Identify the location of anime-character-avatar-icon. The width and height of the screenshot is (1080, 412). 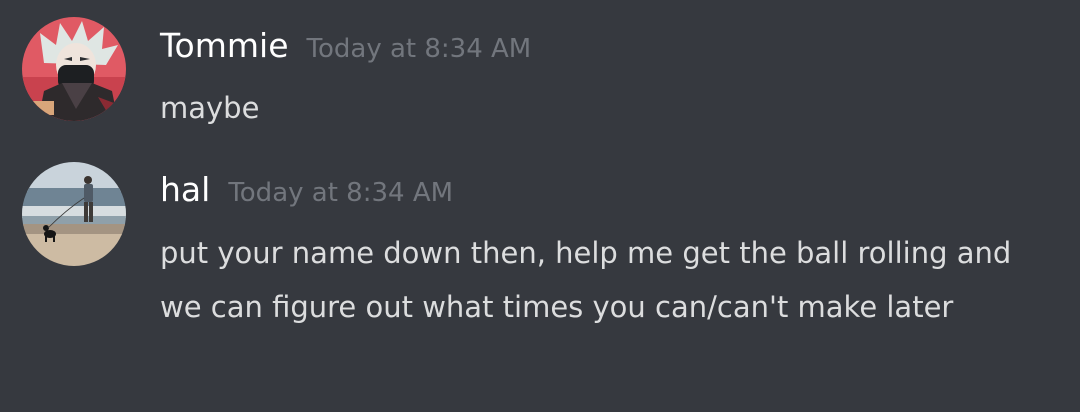
(74, 69).